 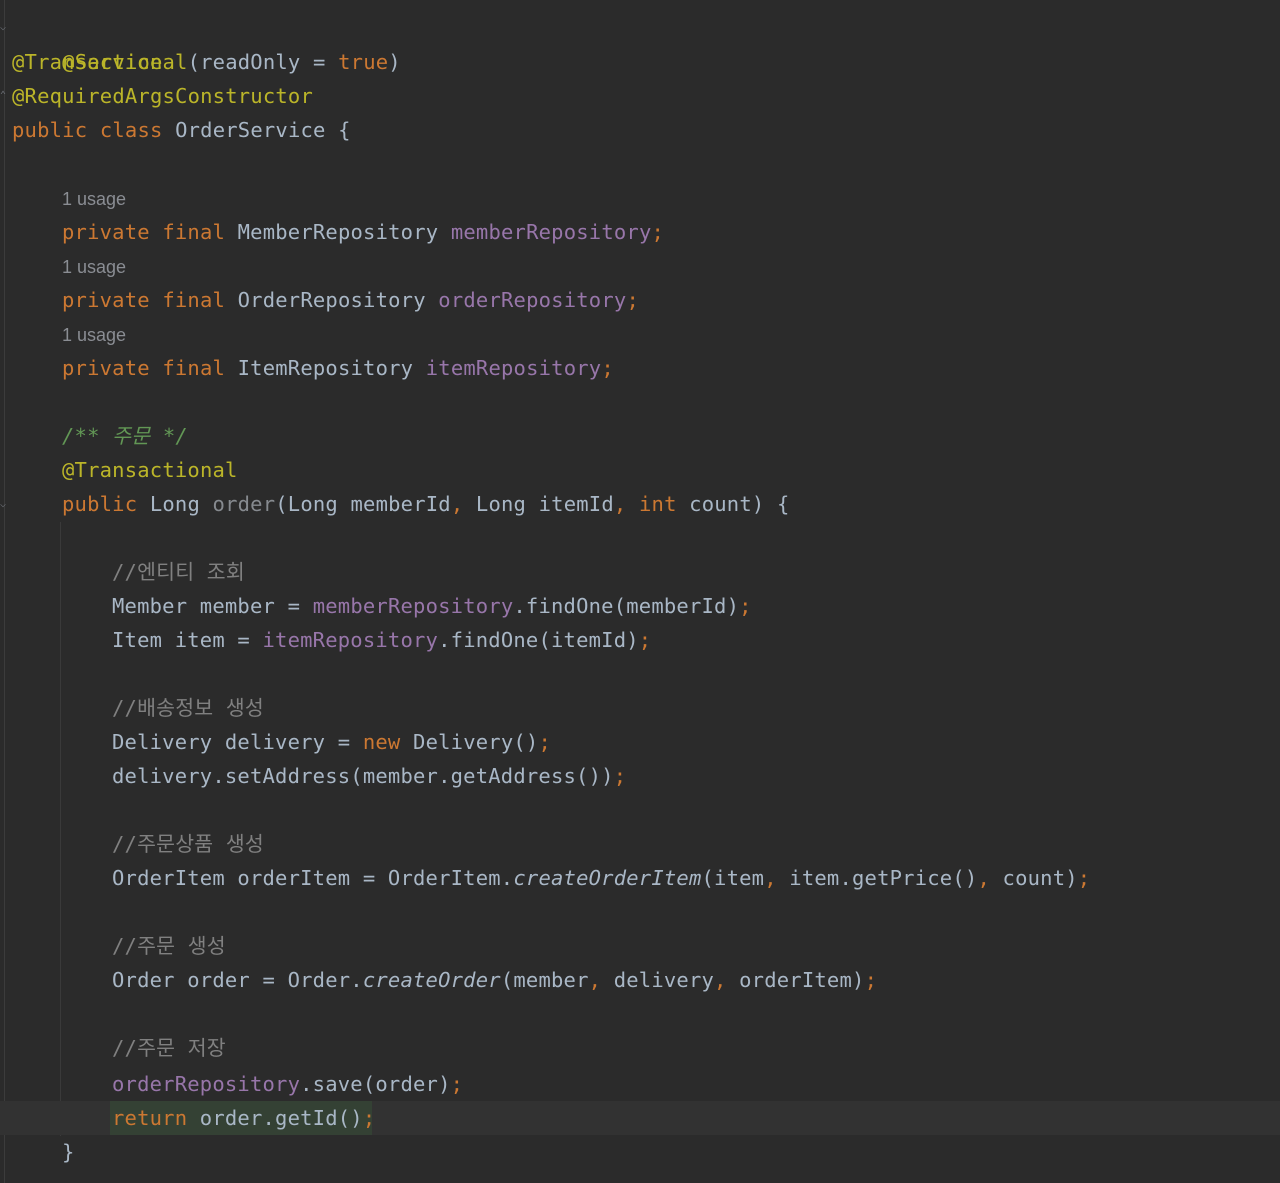 I want to click on fold-marker-icon: ⌃, so click(x=4, y=96).